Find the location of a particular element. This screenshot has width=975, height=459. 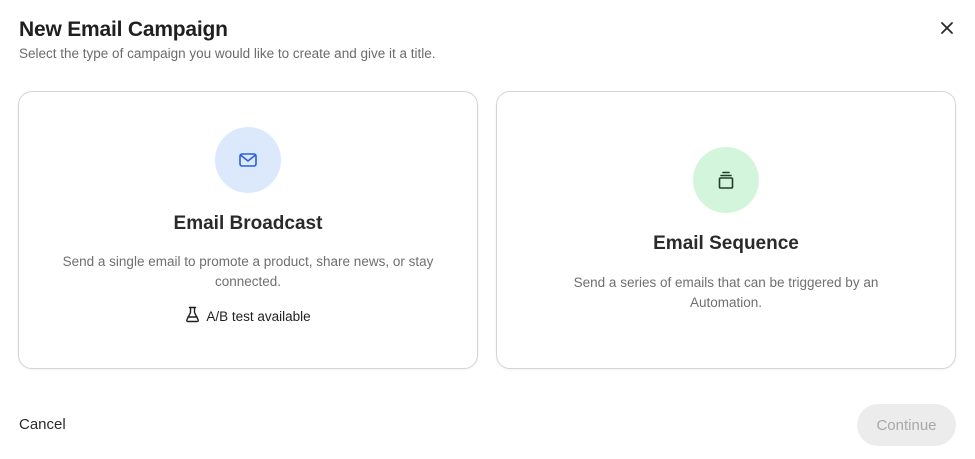

continue-button: Continue is located at coordinates (906, 425).